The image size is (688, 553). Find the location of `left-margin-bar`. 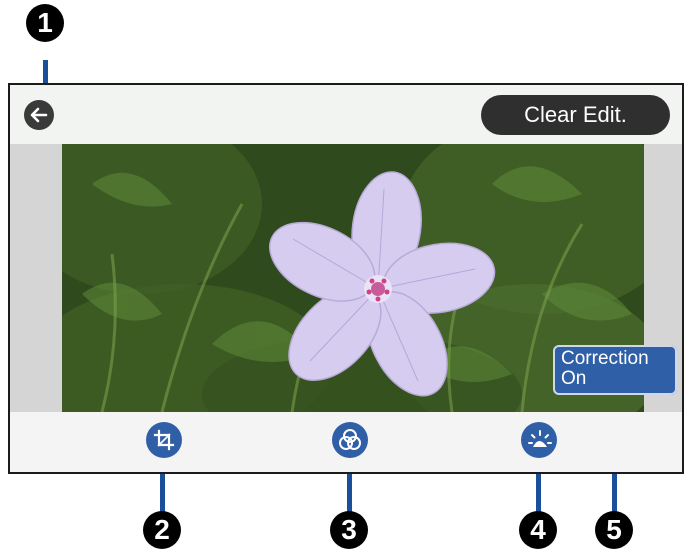

left-margin-bar is located at coordinates (36, 278).